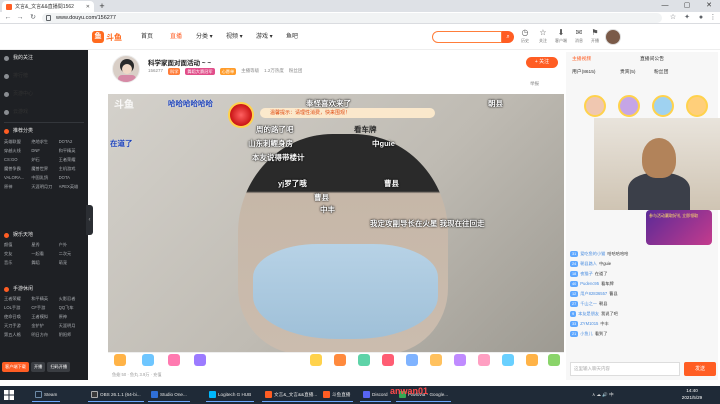  Describe the element at coordinates (88, 7) in the screenshot. I see `close-tab-icon: ✕` at that location.